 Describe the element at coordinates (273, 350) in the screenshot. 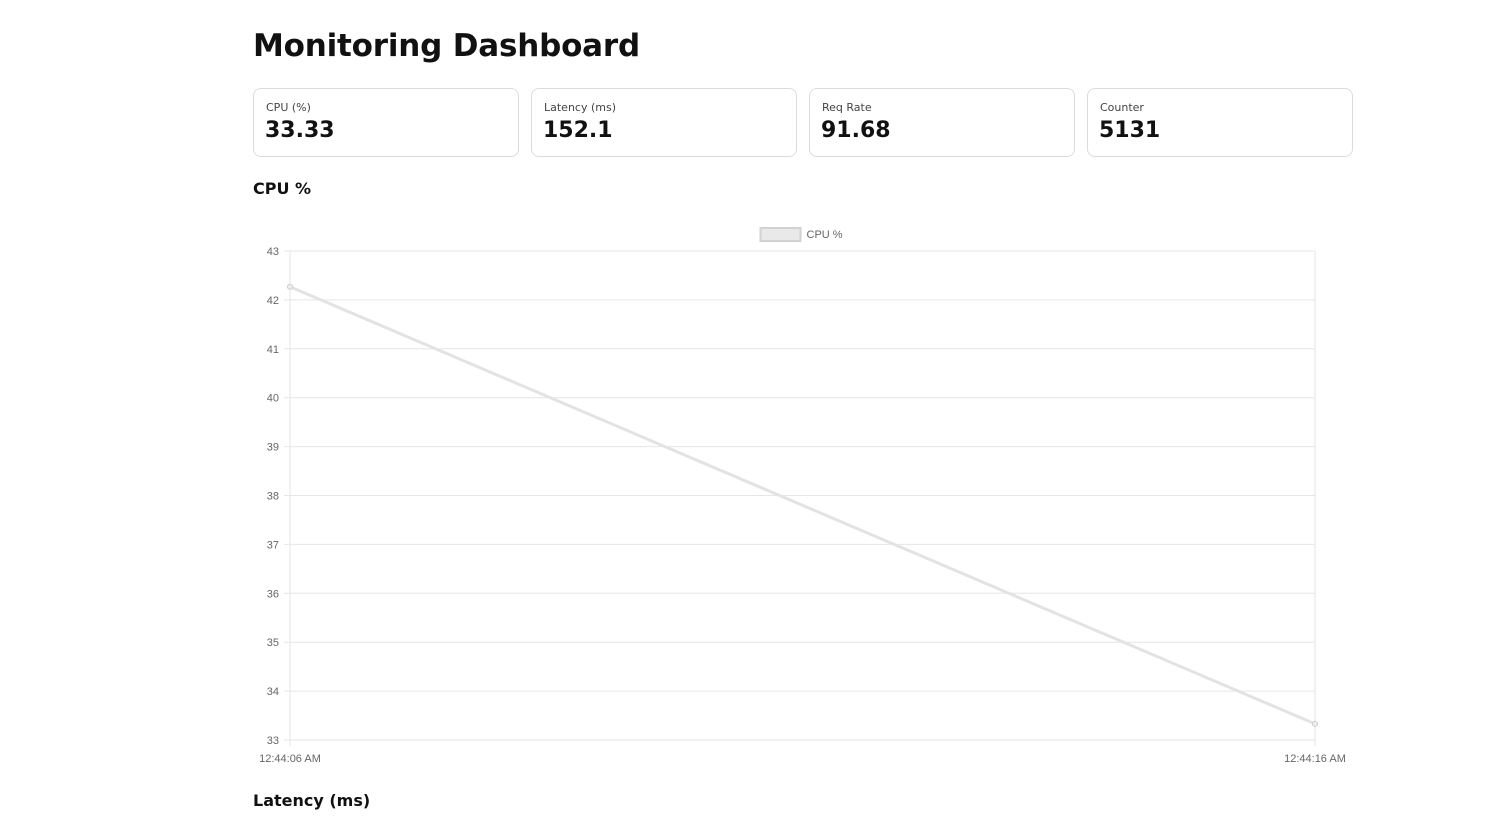

I see `y-tick-label: 41` at that location.